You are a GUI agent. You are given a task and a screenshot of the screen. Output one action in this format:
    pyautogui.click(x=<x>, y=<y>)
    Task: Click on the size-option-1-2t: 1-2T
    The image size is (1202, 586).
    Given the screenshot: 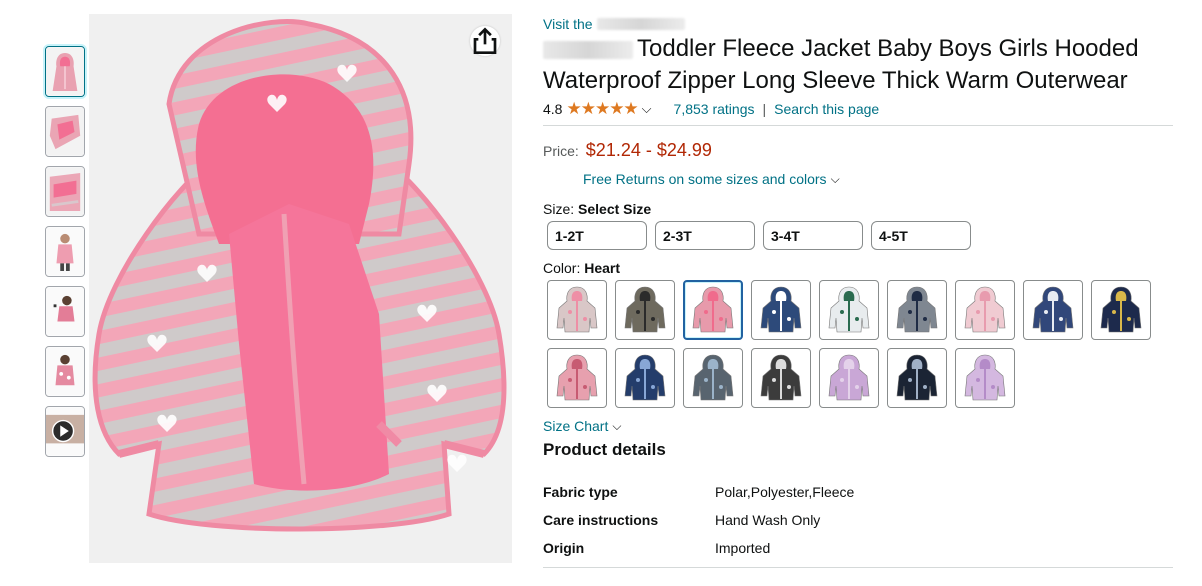 What is the action you would take?
    pyautogui.click(x=597, y=235)
    